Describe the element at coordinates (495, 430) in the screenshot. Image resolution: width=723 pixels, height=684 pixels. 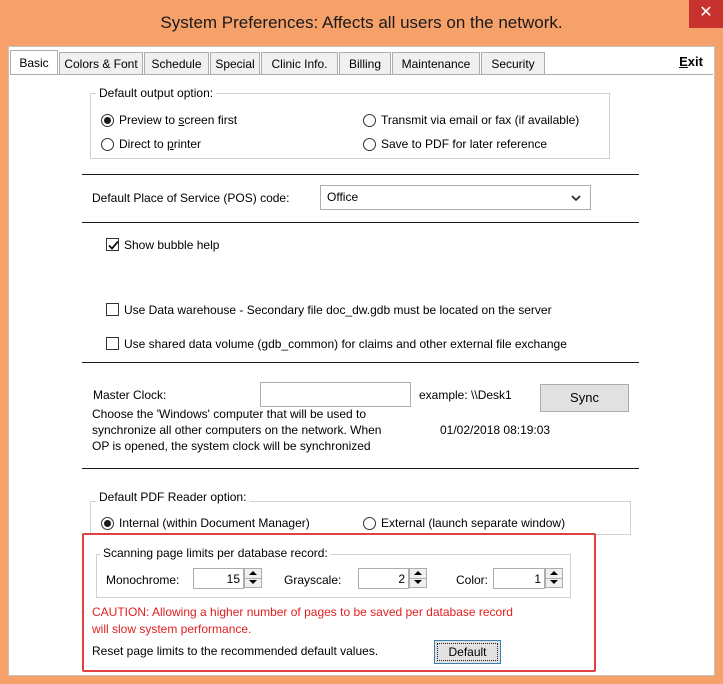
I see `system-datetime: 01/02/2018 08:19:03` at that location.